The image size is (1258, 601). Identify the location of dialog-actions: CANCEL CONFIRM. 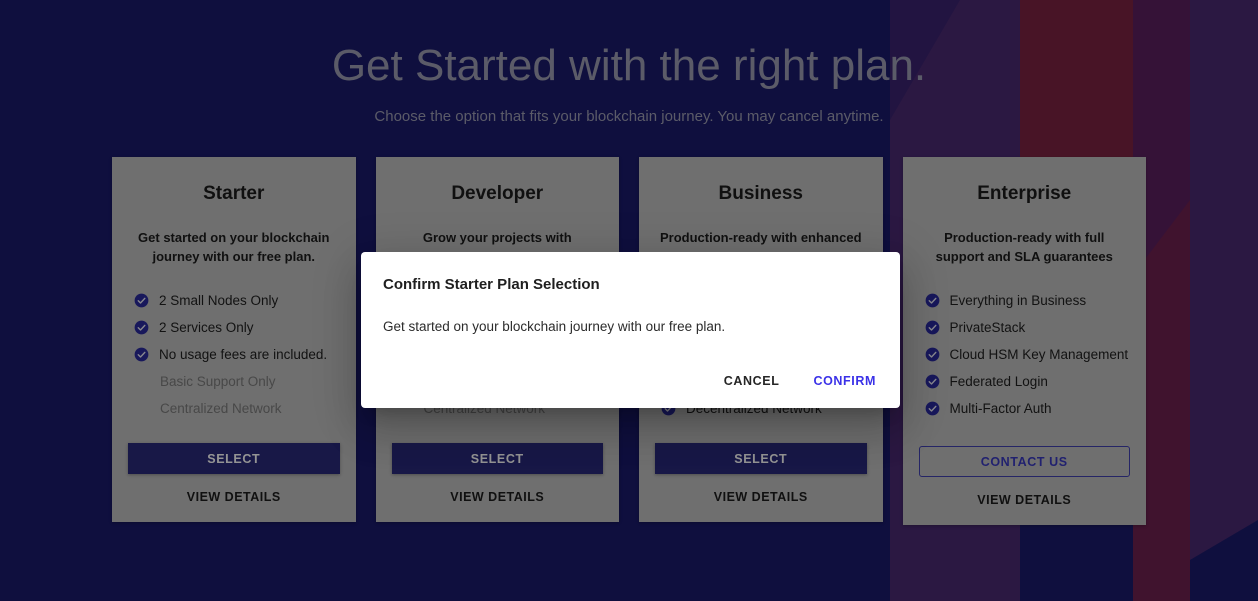
(630, 388).